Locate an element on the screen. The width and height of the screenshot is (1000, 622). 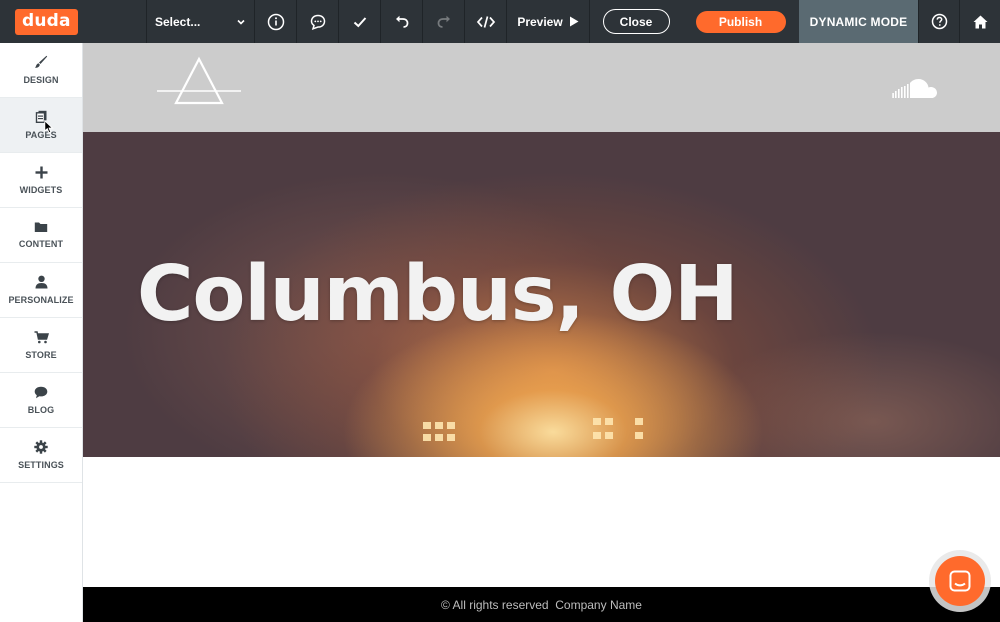
sidebar-item-label: DESIGN is located at coordinates (41, 80).